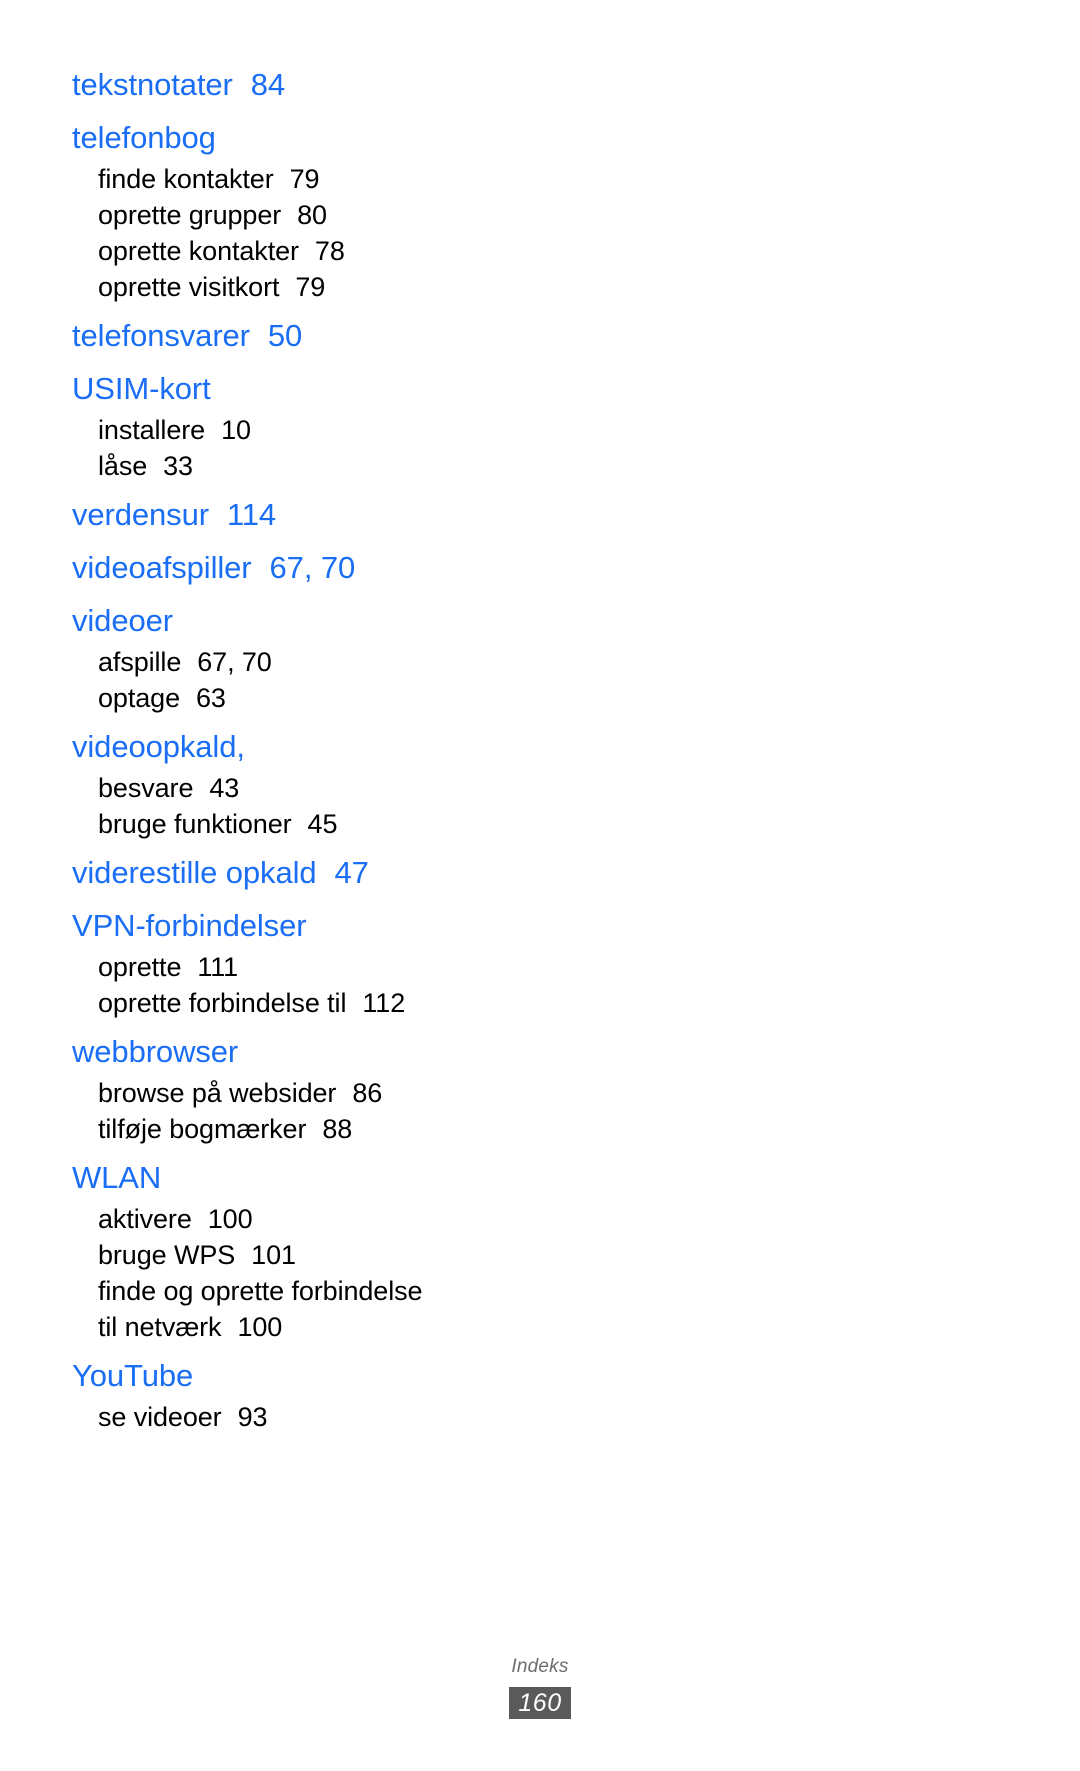  I want to click on index-subentry: afspille 67, 70, so click(352, 662).